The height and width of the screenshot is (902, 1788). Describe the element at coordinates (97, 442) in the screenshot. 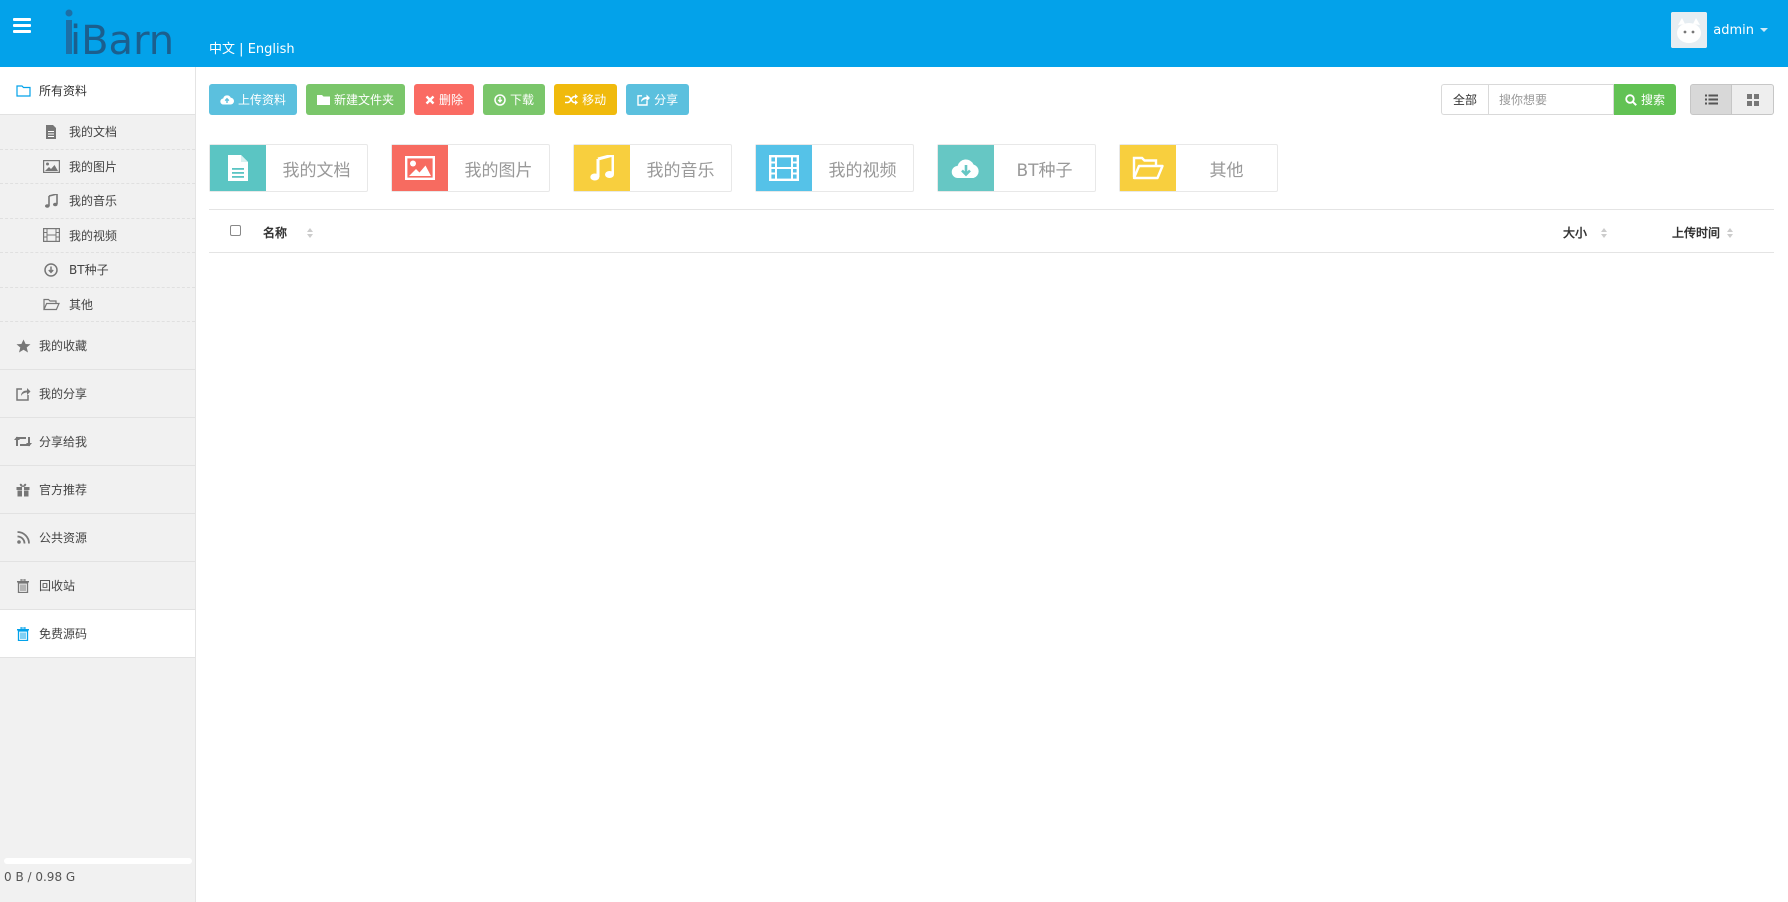

I see `sidebar-item-shared-with-me: 分享给我` at that location.